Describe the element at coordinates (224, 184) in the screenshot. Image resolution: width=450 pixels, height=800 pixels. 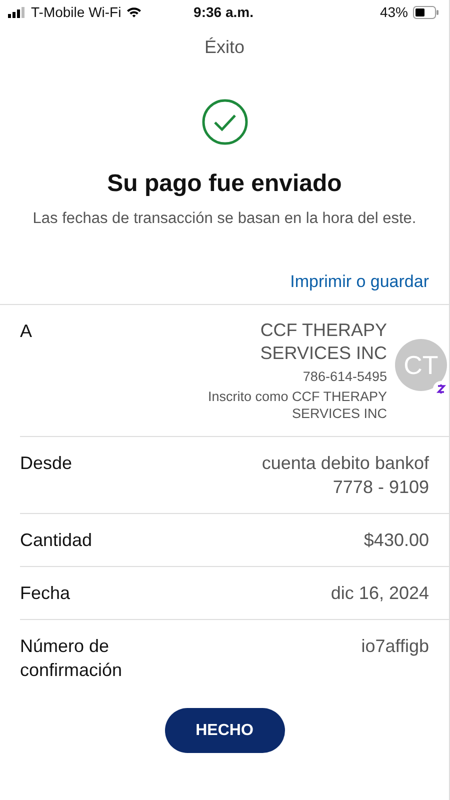
I see `success-heading: Su pago fue enviado` at that location.